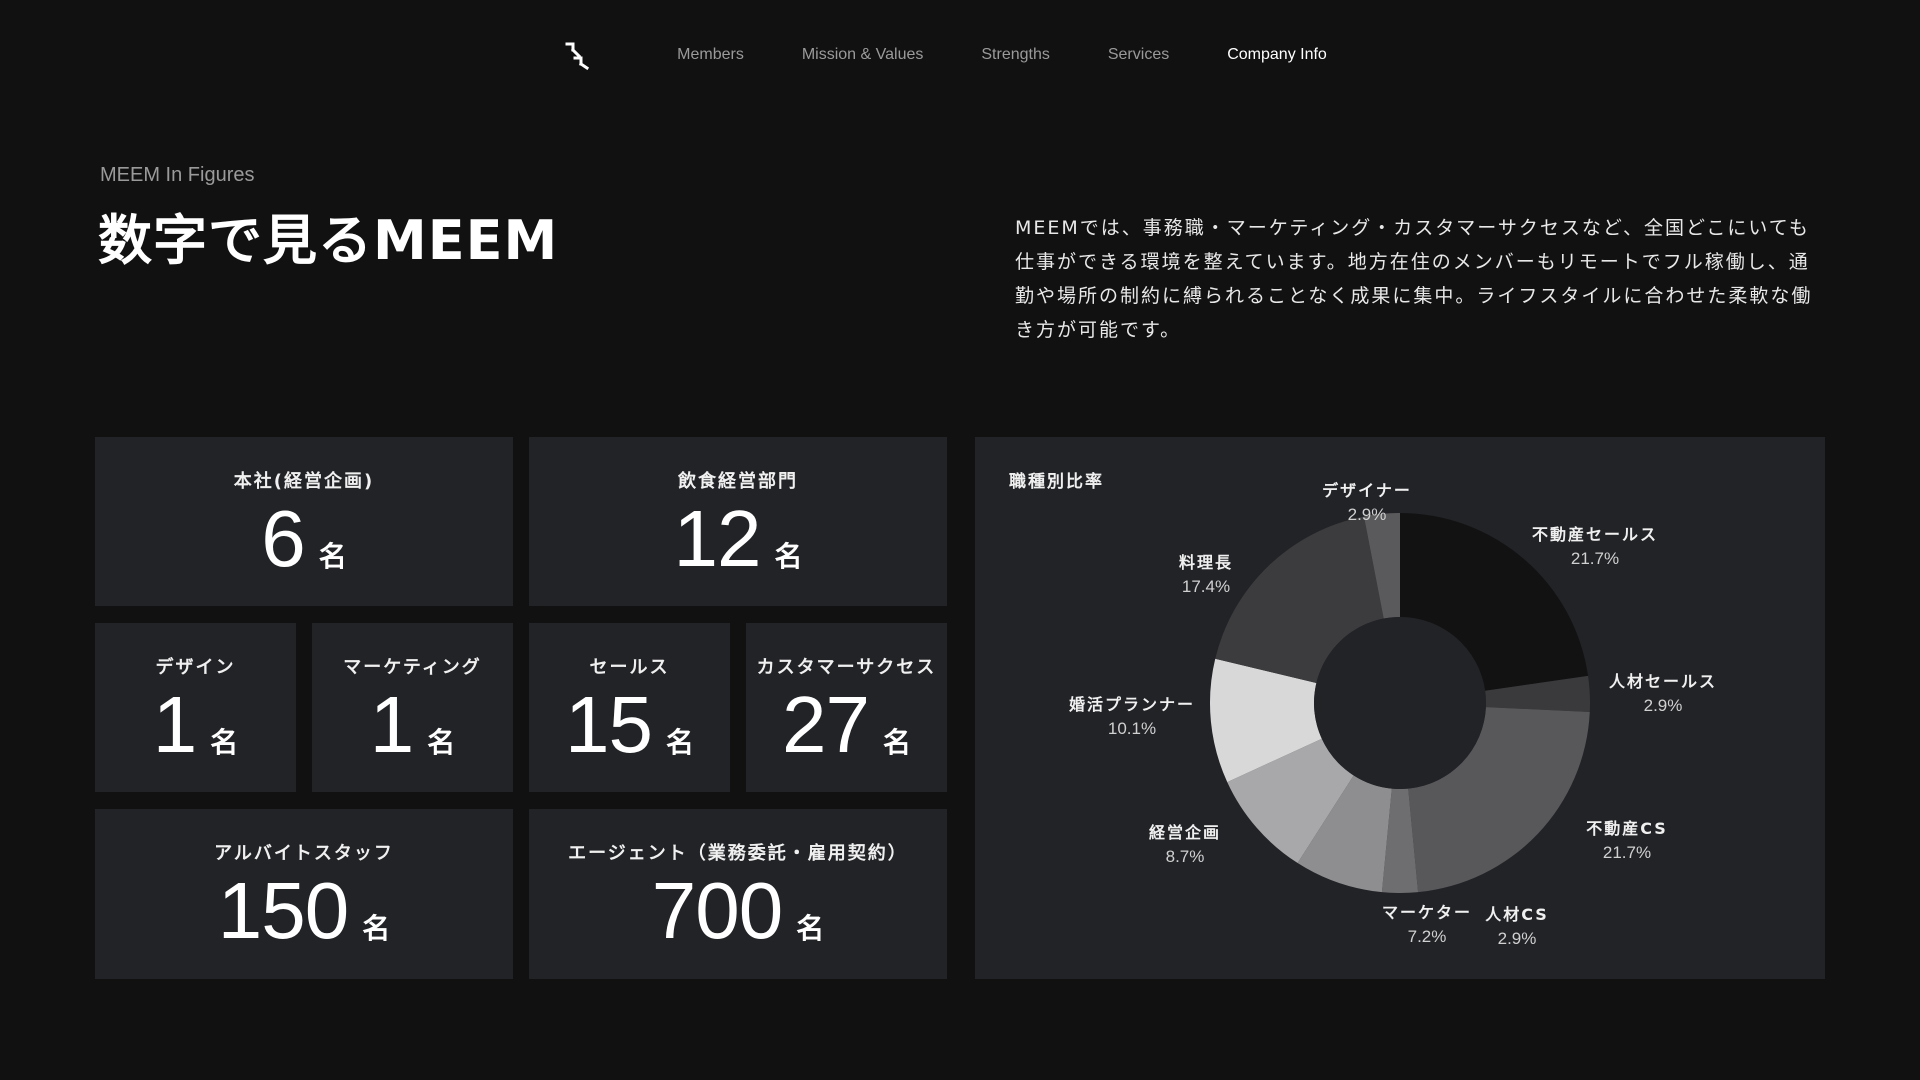 The width and height of the screenshot is (1920, 1080). I want to click on nav-item-company-info: Company Info, so click(1277, 55).